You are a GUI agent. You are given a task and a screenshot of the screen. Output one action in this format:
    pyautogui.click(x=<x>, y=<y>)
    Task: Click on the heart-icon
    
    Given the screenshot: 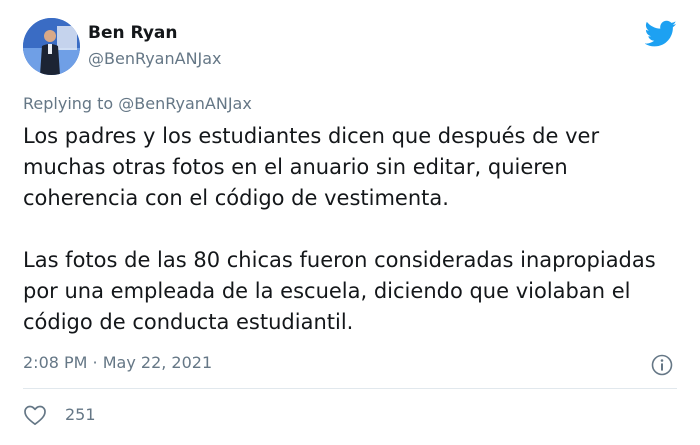 What is the action you would take?
    pyautogui.click(x=35, y=415)
    